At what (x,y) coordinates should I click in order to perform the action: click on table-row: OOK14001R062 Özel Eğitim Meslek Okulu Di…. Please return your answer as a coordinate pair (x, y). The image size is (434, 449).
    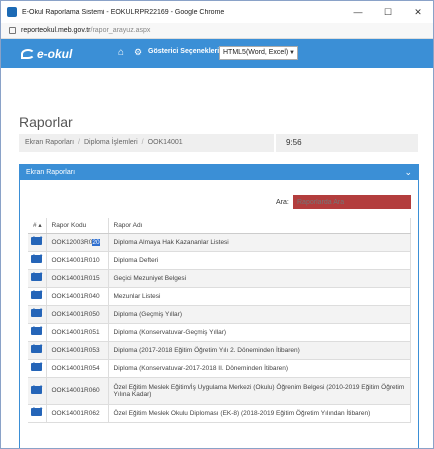
    Looking at the image, I should click on (219, 413).